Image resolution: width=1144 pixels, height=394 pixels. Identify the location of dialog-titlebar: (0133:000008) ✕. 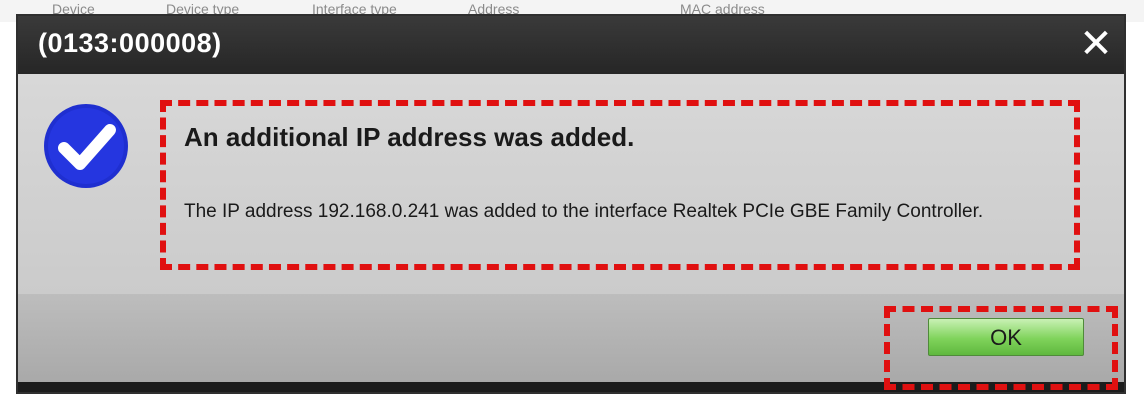
(571, 45).